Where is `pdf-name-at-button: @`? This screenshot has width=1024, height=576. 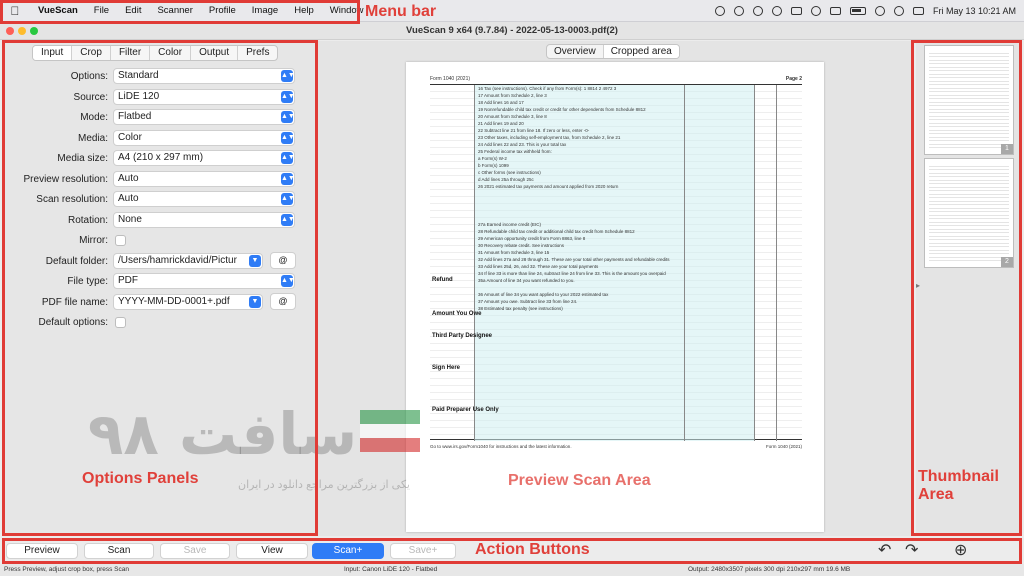 pdf-name-at-button: @ is located at coordinates (283, 301).